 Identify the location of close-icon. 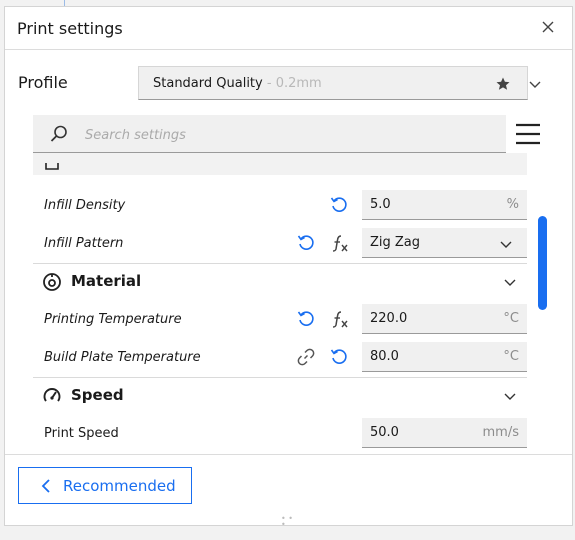
(548, 27).